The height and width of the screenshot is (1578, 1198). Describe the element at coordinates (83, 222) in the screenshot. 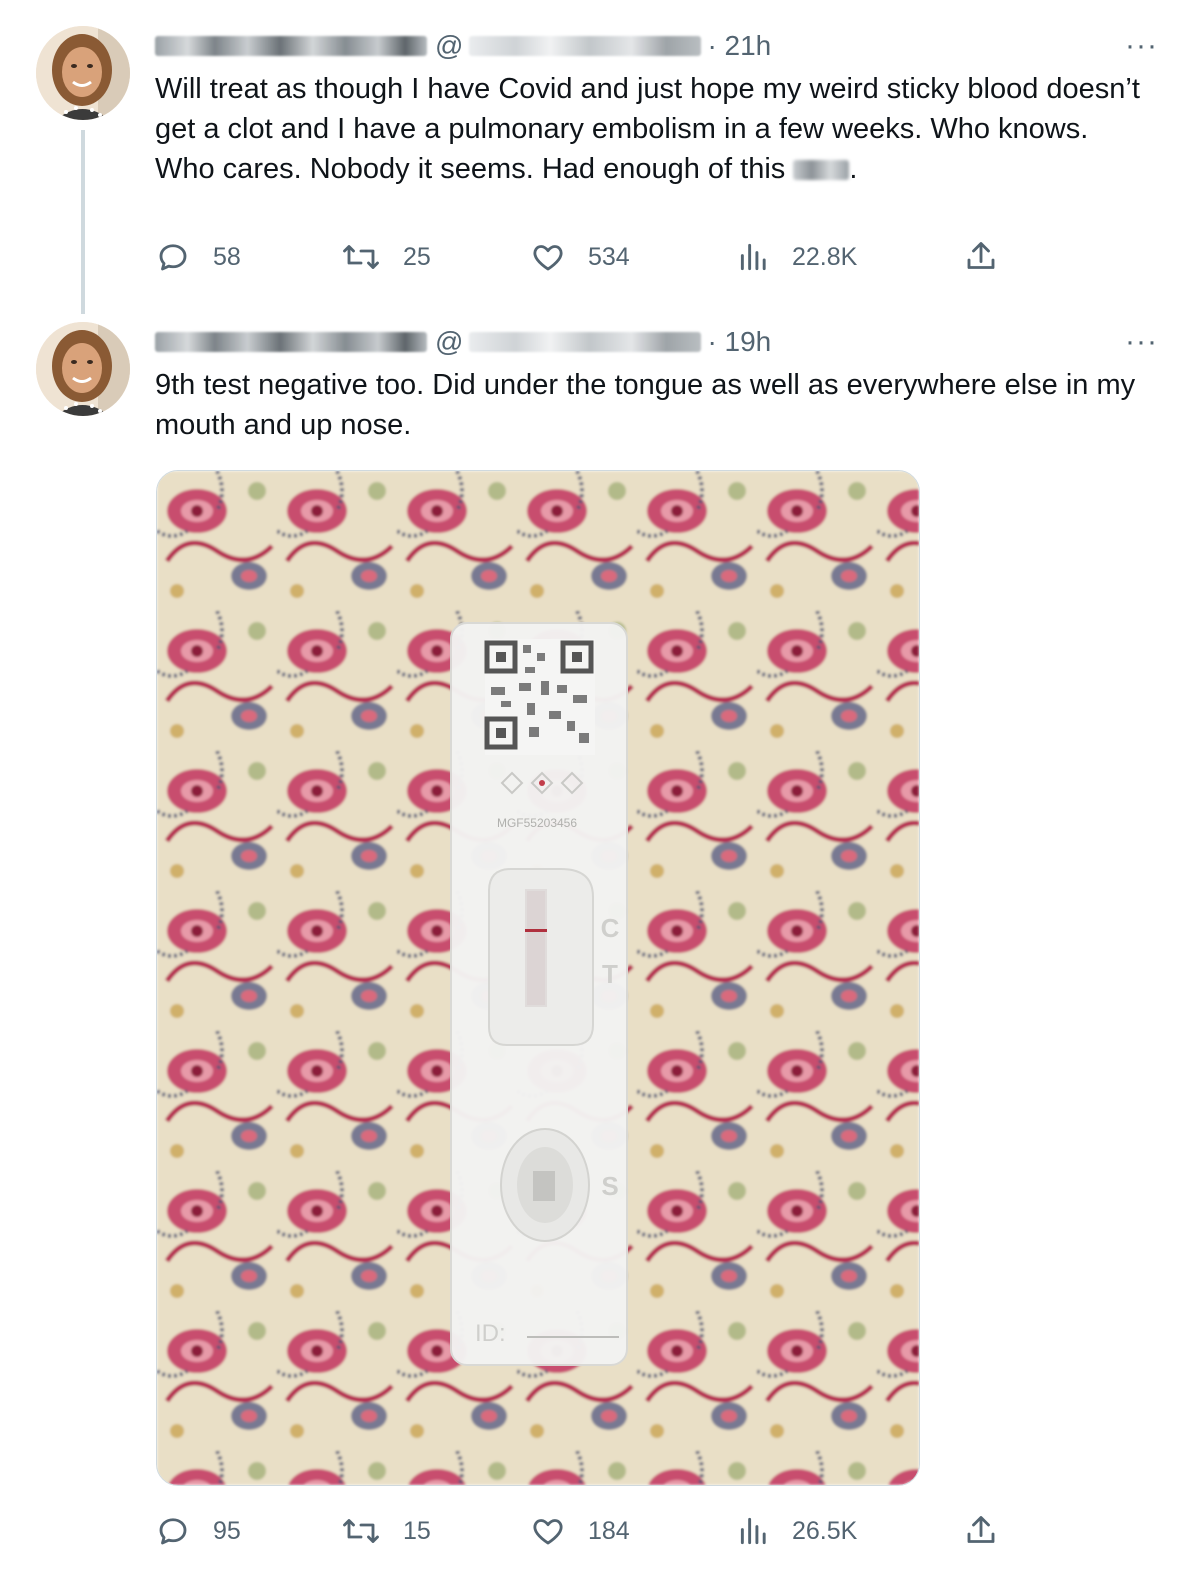

I see `thread-line` at that location.